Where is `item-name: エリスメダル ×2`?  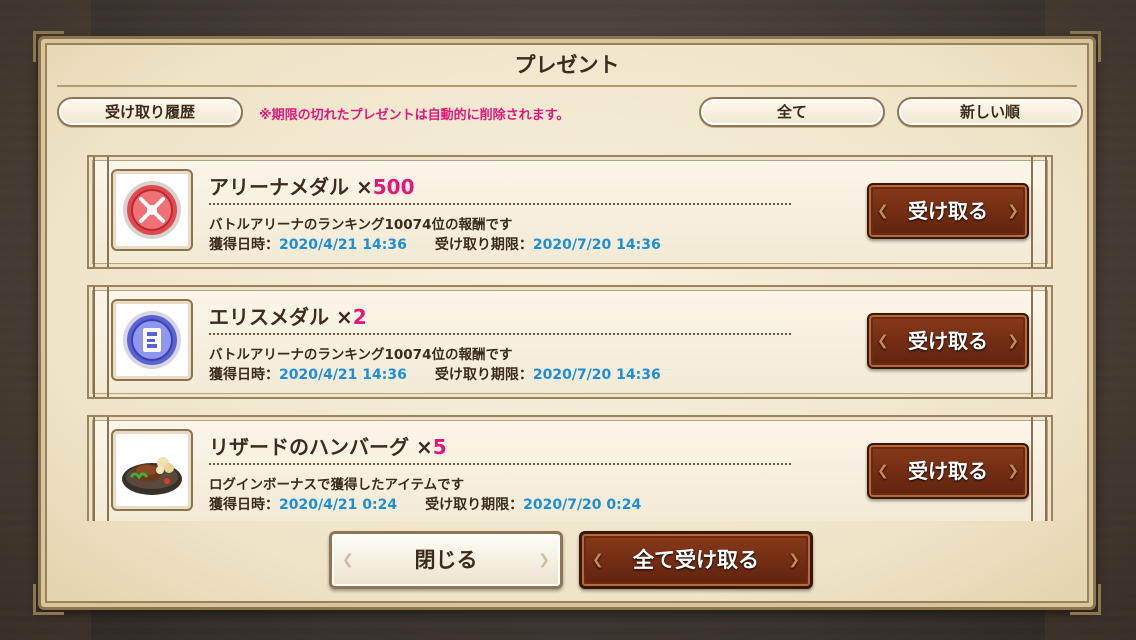 item-name: エリスメダル ×2 is located at coordinates (288, 317).